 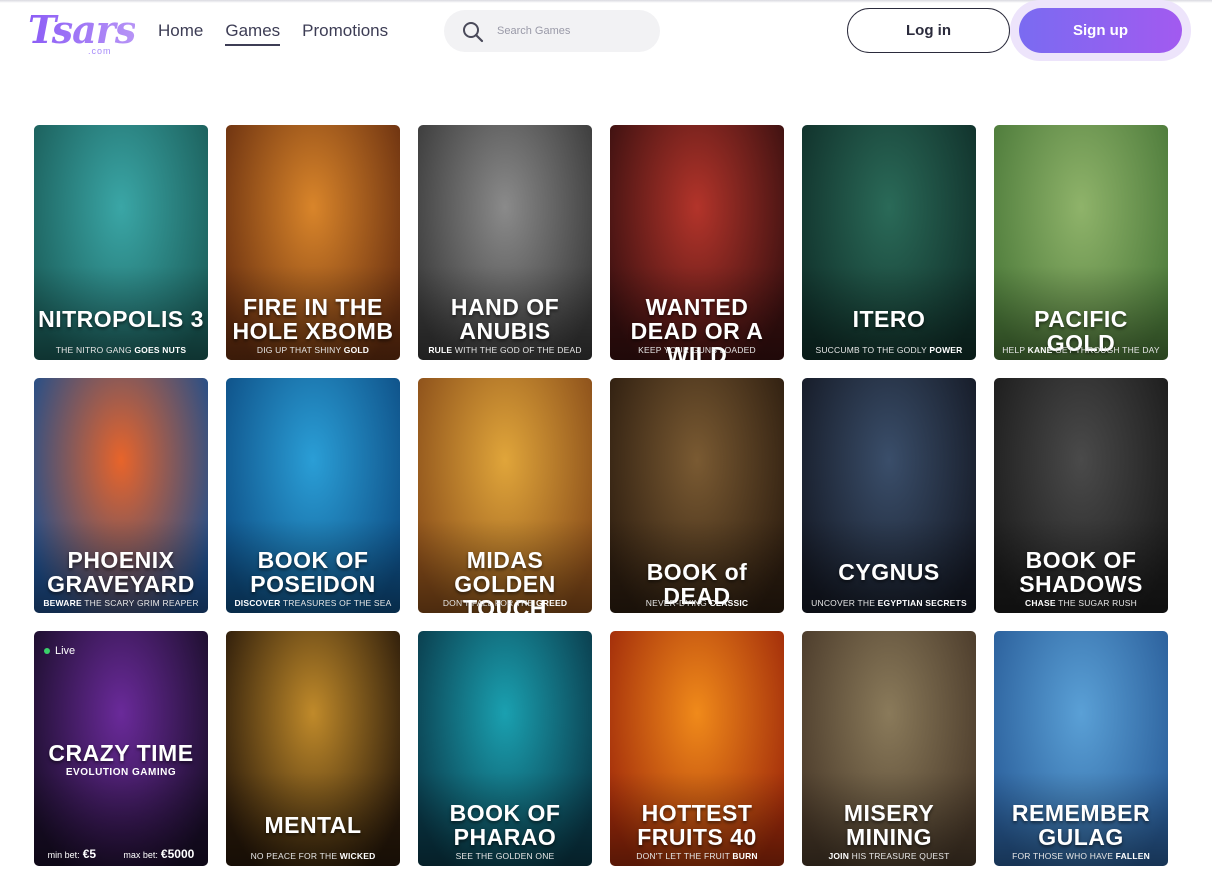 I want to click on game-tagline: BEWARE THE SCARY GRIM REAPER, so click(x=121, y=603).